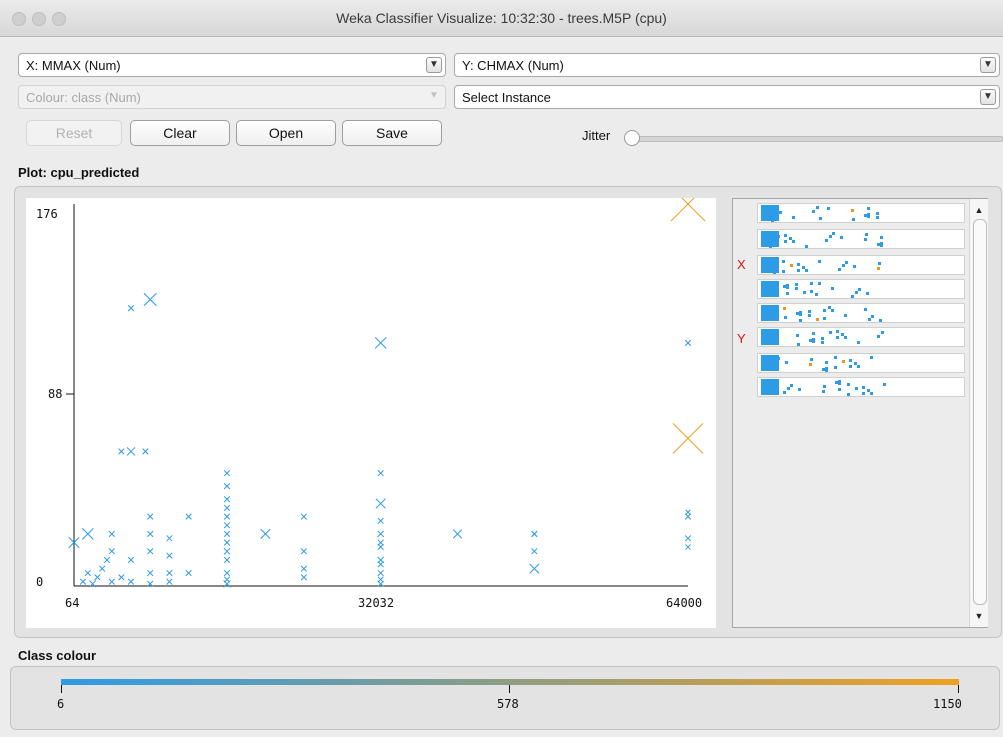  Describe the element at coordinates (180, 133) in the screenshot. I see `clear-button: Clear` at that location.